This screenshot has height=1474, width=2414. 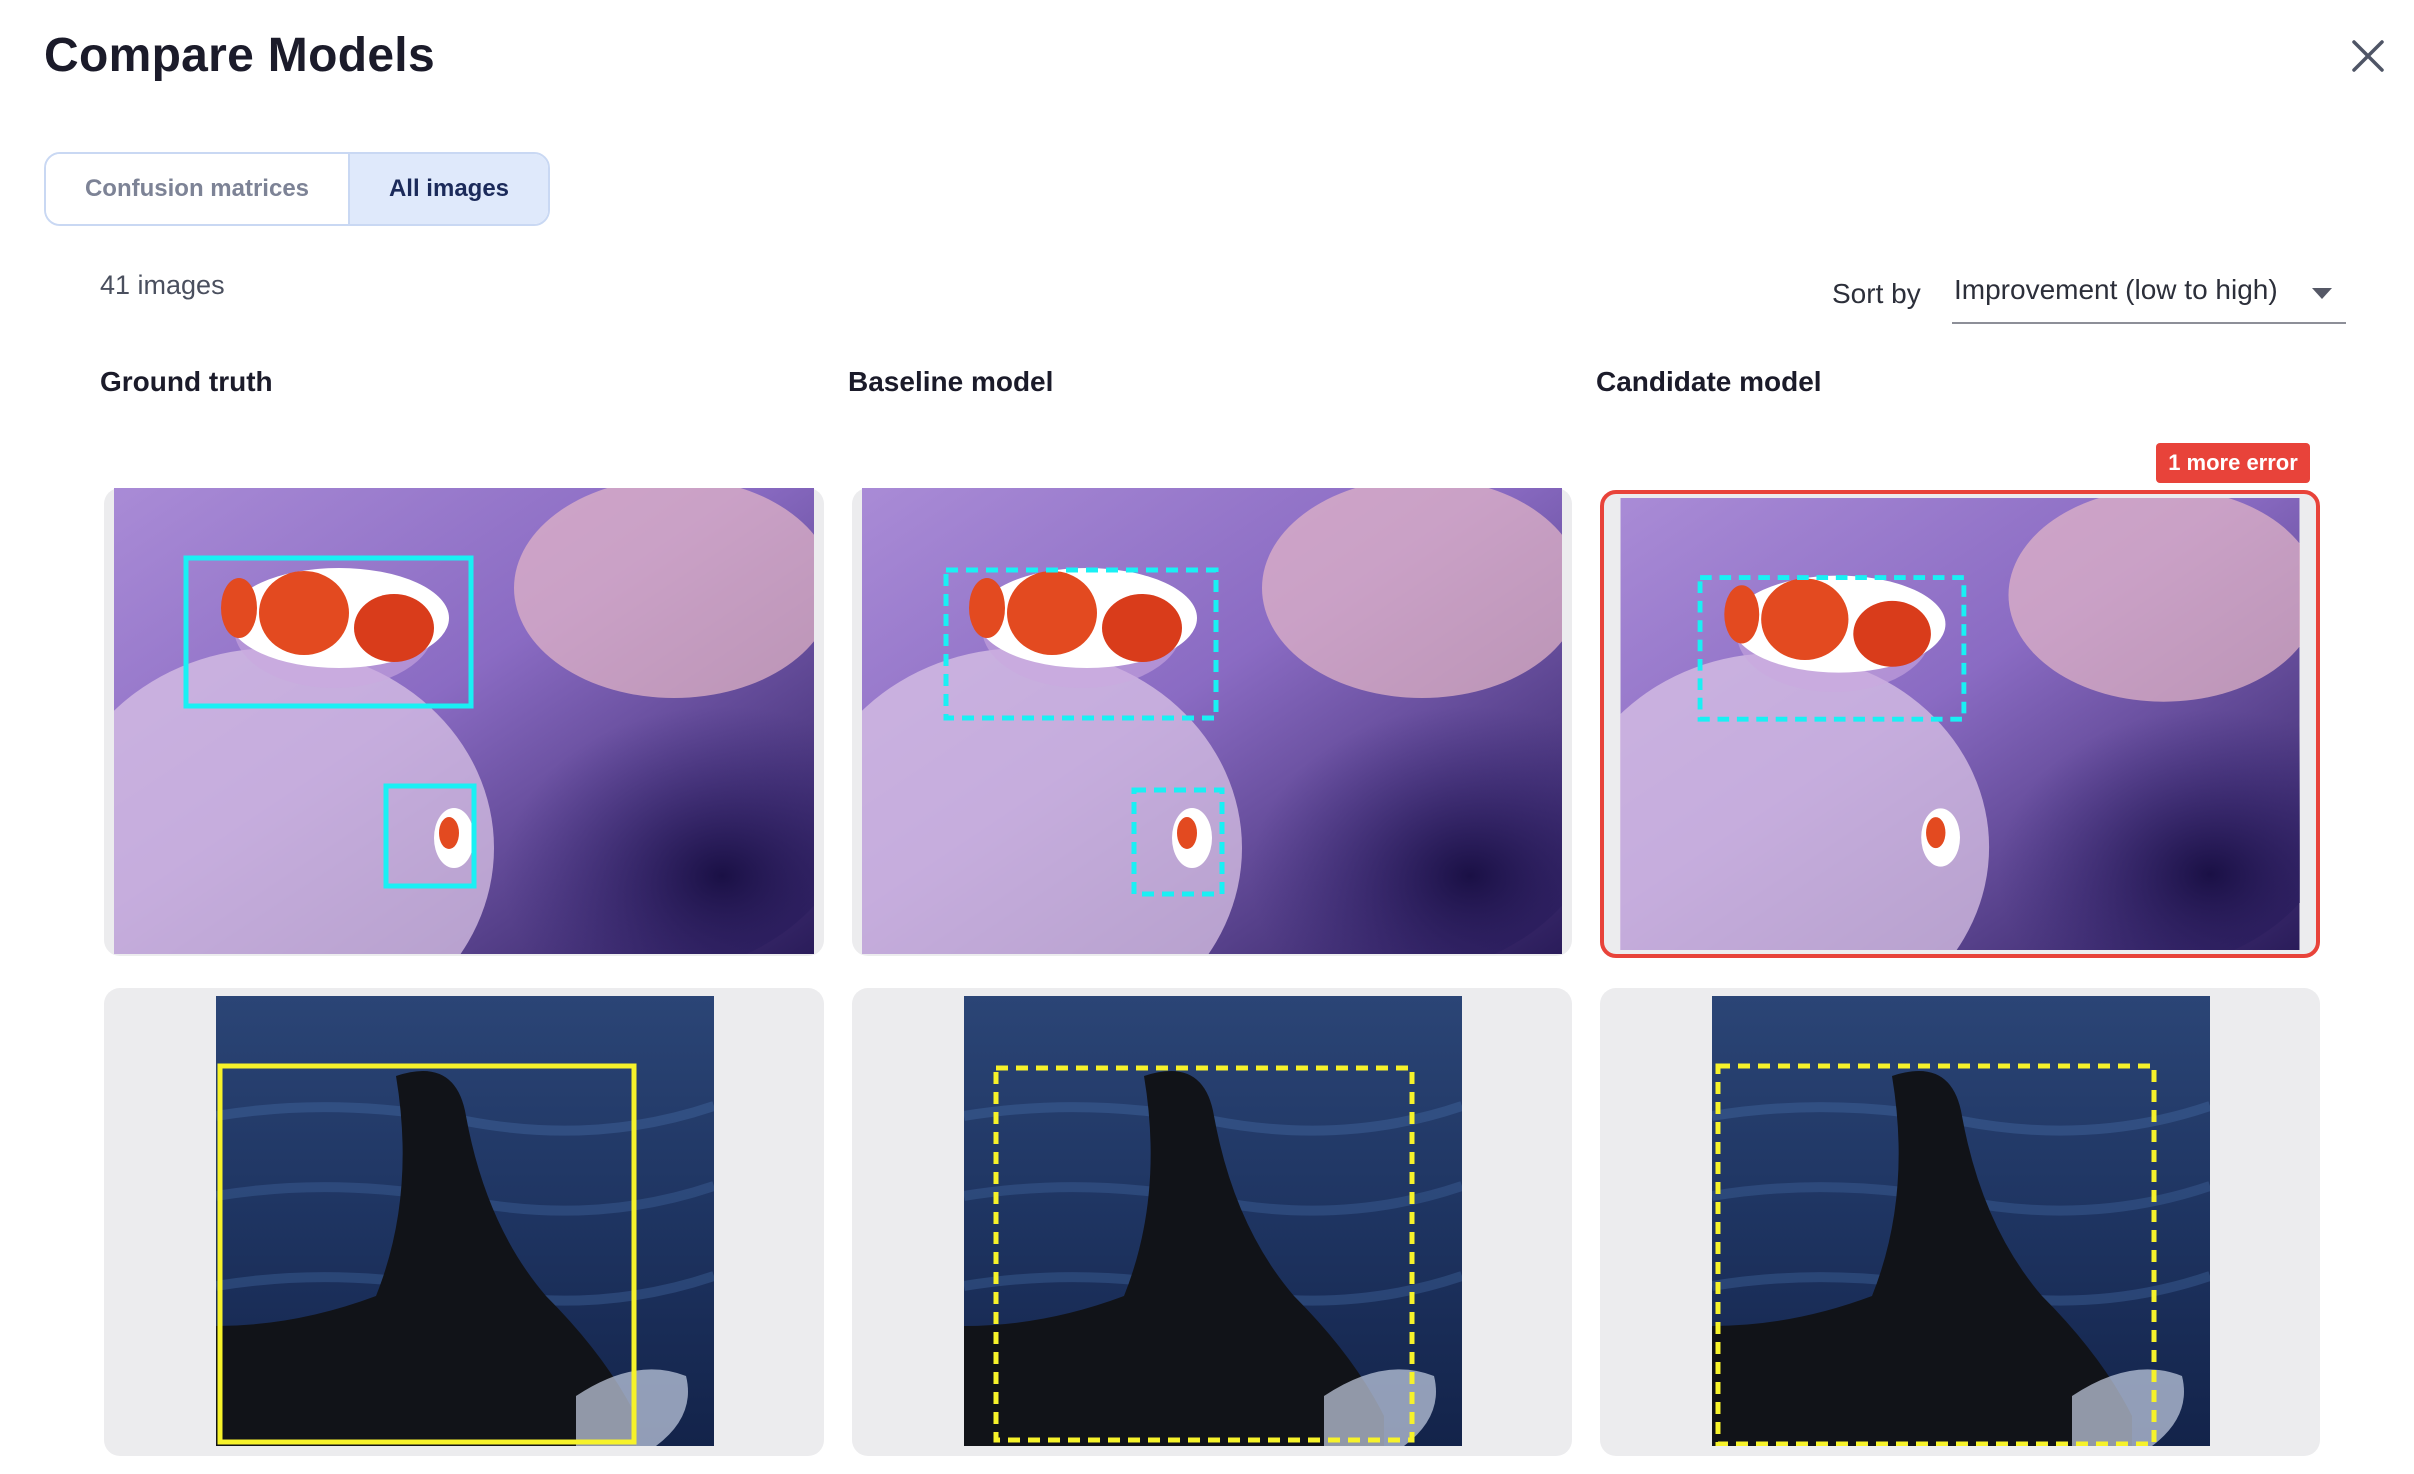 I want to click on view-tabs: Confusion matrices All images, so click(x=297, y=189).